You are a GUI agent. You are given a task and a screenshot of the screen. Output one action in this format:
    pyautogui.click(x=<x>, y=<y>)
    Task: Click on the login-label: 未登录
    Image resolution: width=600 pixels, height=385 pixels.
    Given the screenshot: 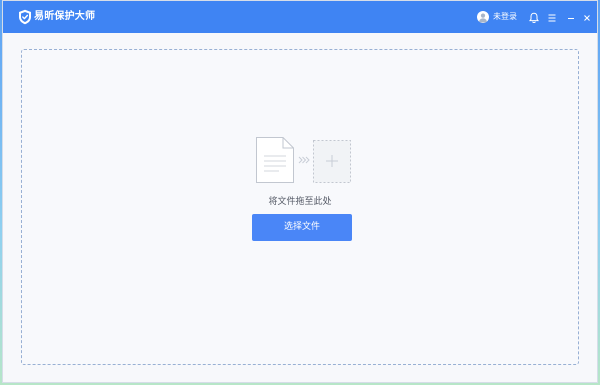 What is the action you would take?
    pyautogui.click(x=505, y=17)
    